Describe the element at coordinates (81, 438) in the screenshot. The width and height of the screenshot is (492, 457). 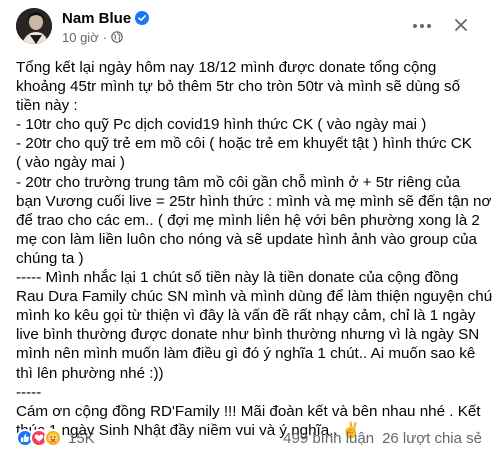
I see `reaction-count: 15K` at that location.